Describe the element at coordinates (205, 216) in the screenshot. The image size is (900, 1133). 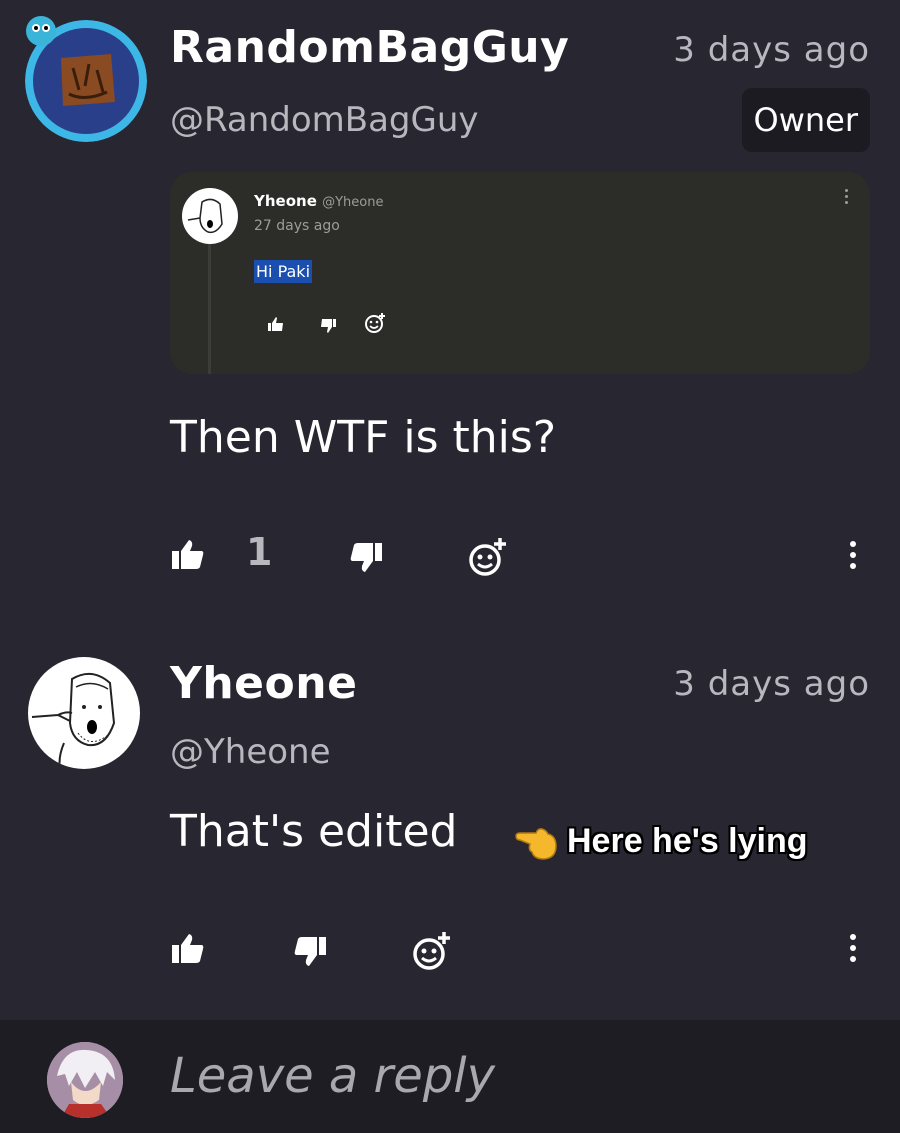
I see `wojak-face-icon` at that location.